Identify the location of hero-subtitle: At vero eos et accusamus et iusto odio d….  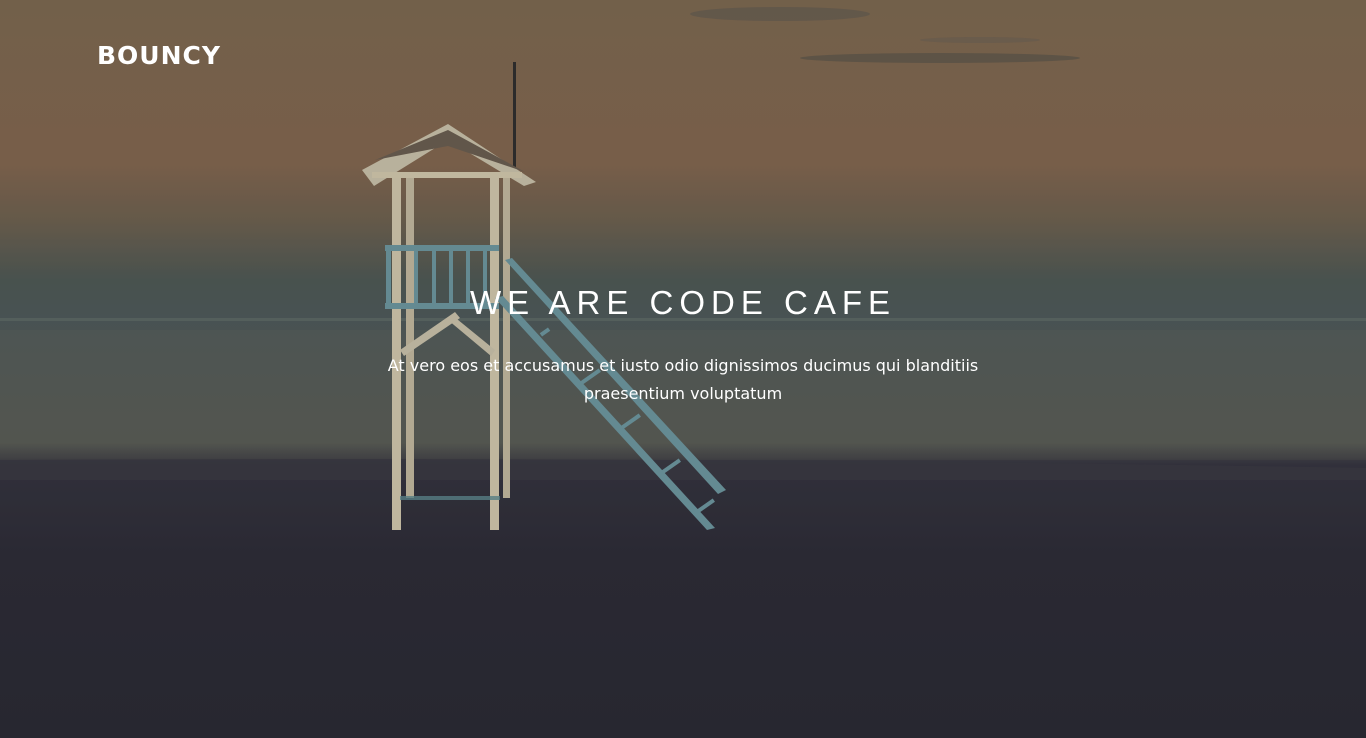
(683, 379).